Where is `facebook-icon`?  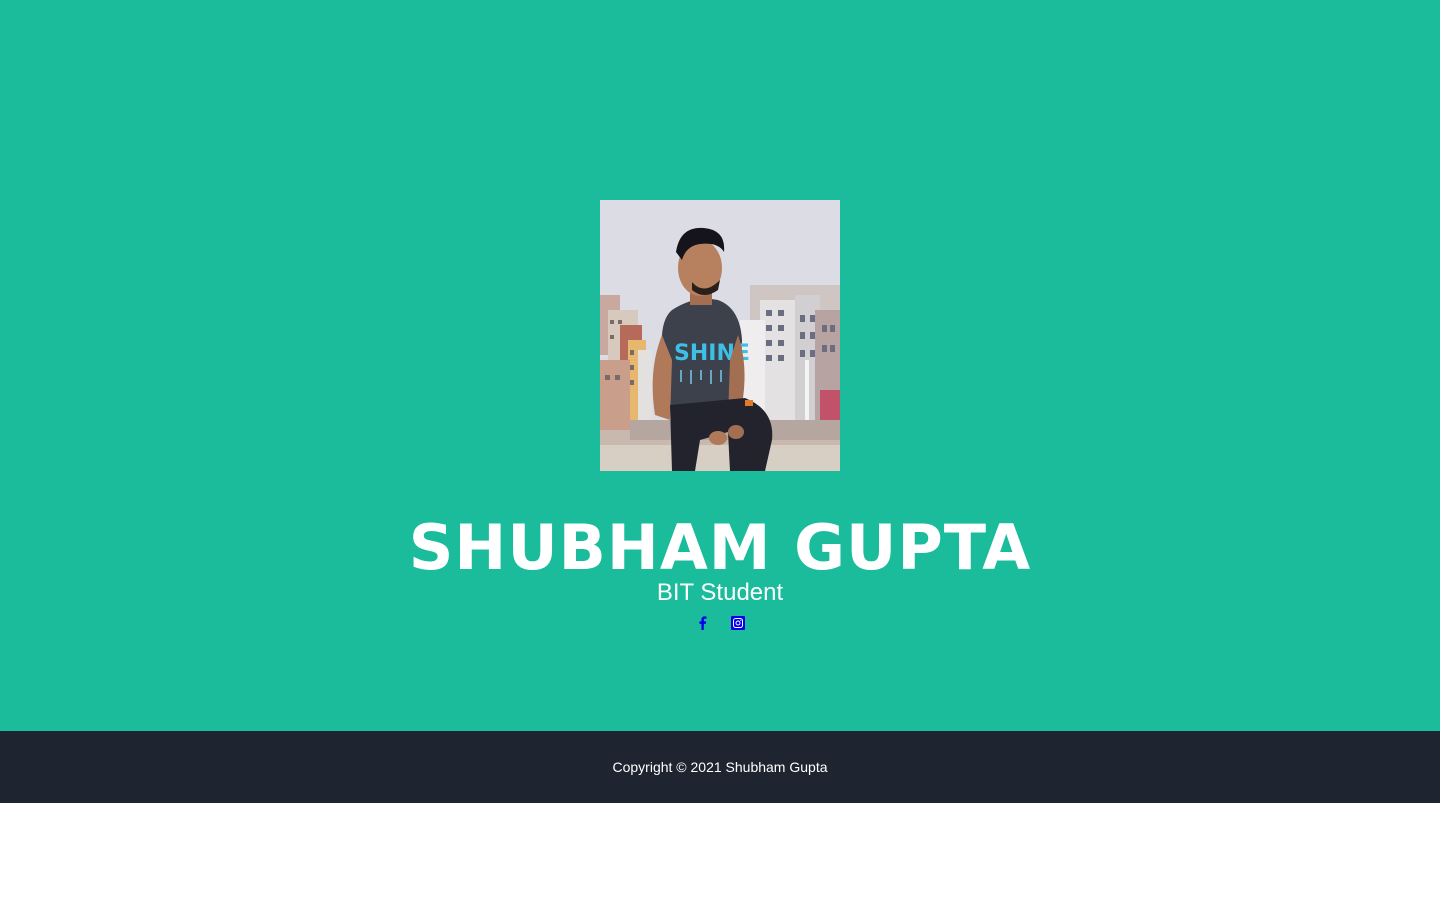 facebook-icon is located at coordinates (703, 623).